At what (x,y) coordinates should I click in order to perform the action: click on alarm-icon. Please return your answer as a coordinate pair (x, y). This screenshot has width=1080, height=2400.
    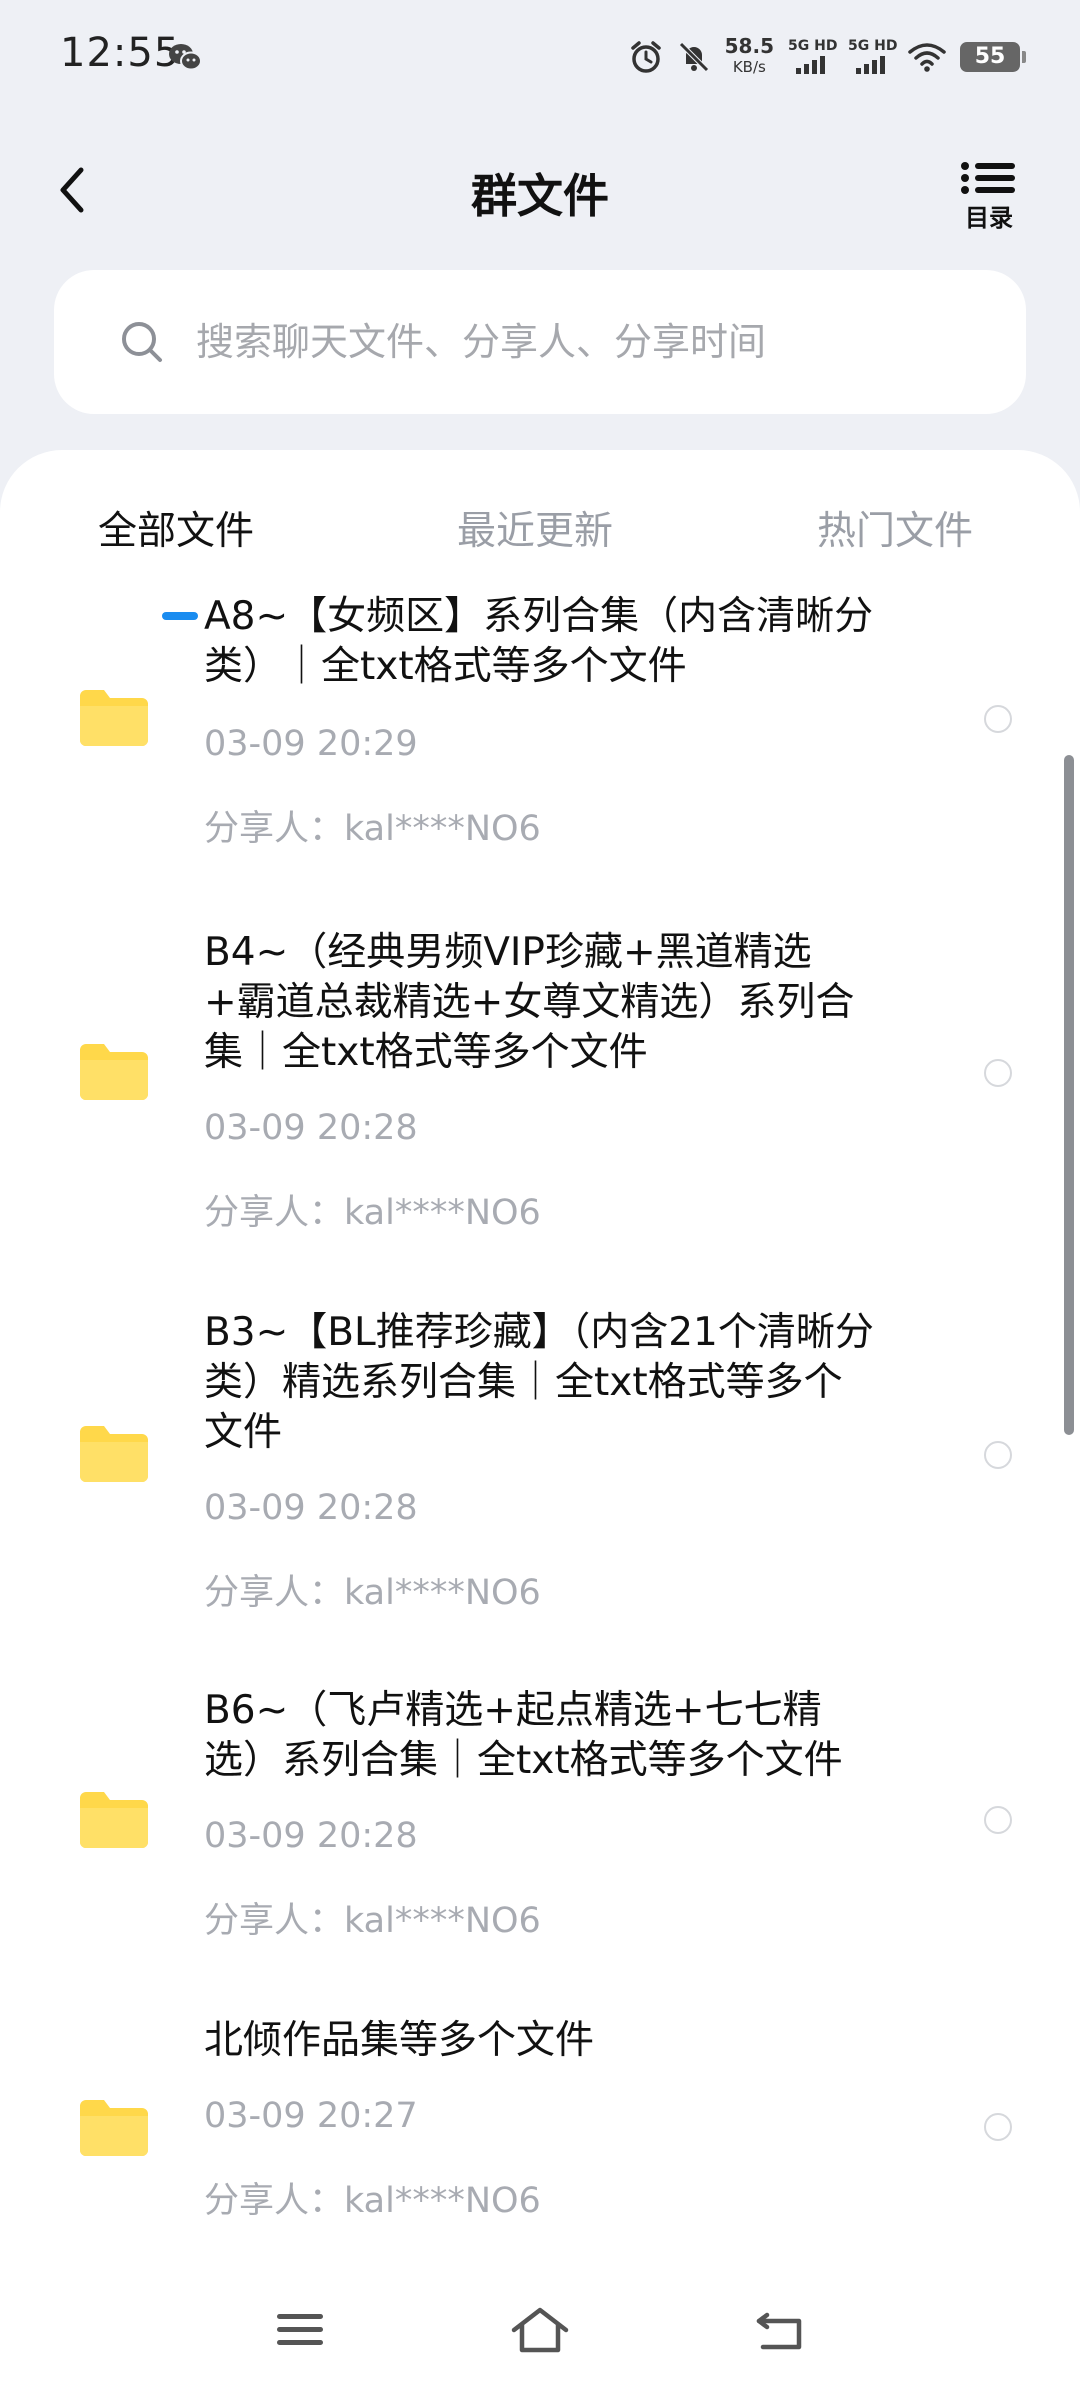
    Looking at the image, I should click on (645, 57).